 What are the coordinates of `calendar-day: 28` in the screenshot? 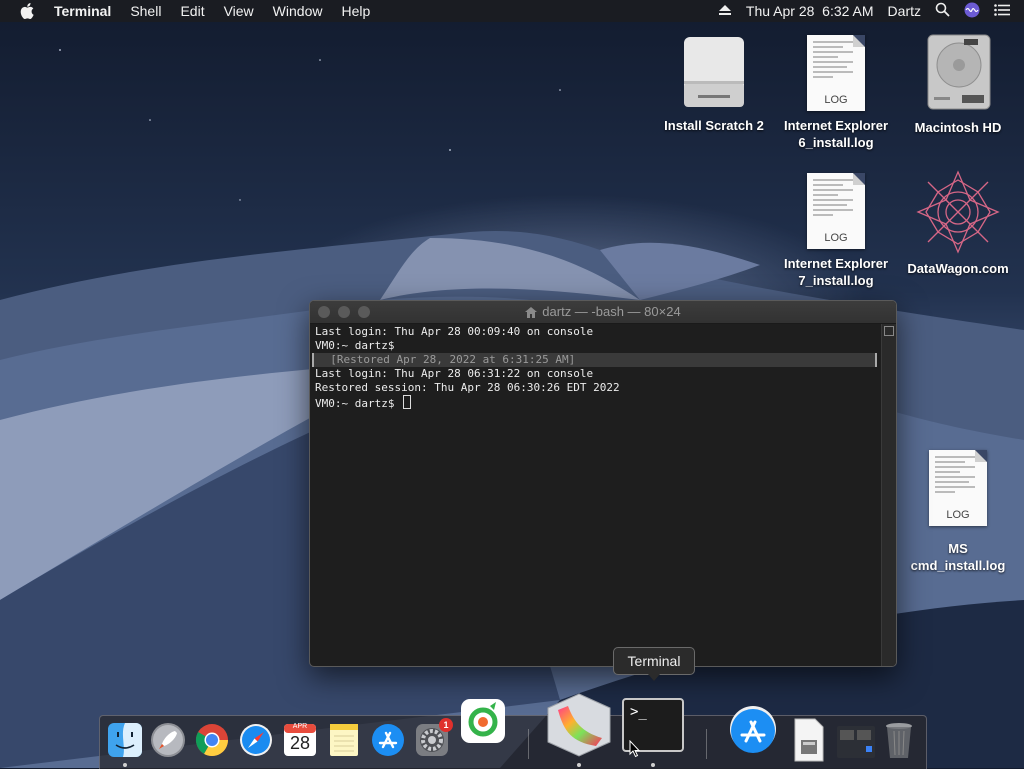 It's located at (300, 743).